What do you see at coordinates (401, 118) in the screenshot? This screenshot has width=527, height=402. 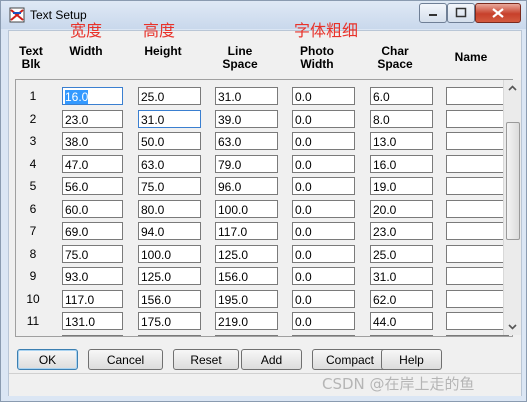 I see `char-space-cell: 8.0` at bounding box center [401, 118].